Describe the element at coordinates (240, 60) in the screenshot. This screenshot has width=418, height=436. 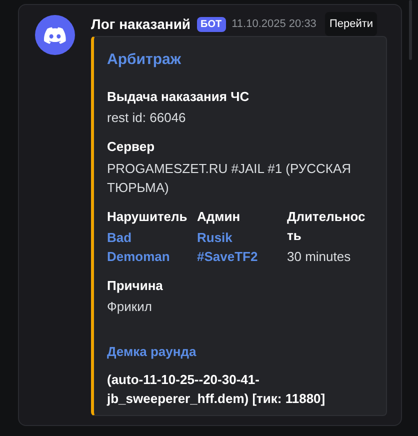
I see `embed-title: Арбитраж` at that location.